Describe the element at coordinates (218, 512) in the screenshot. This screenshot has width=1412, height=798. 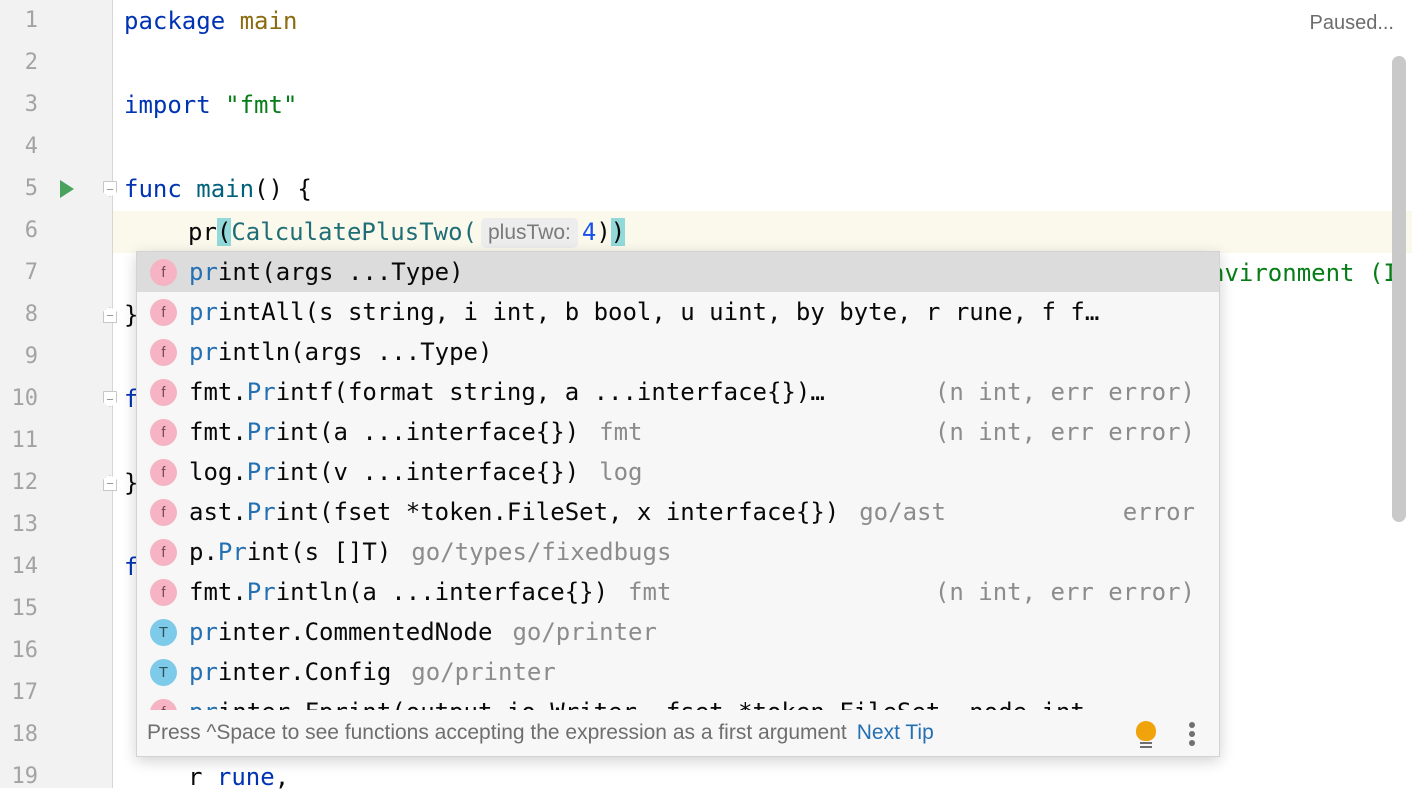
I see `completion-prefix: ast.` at that location.